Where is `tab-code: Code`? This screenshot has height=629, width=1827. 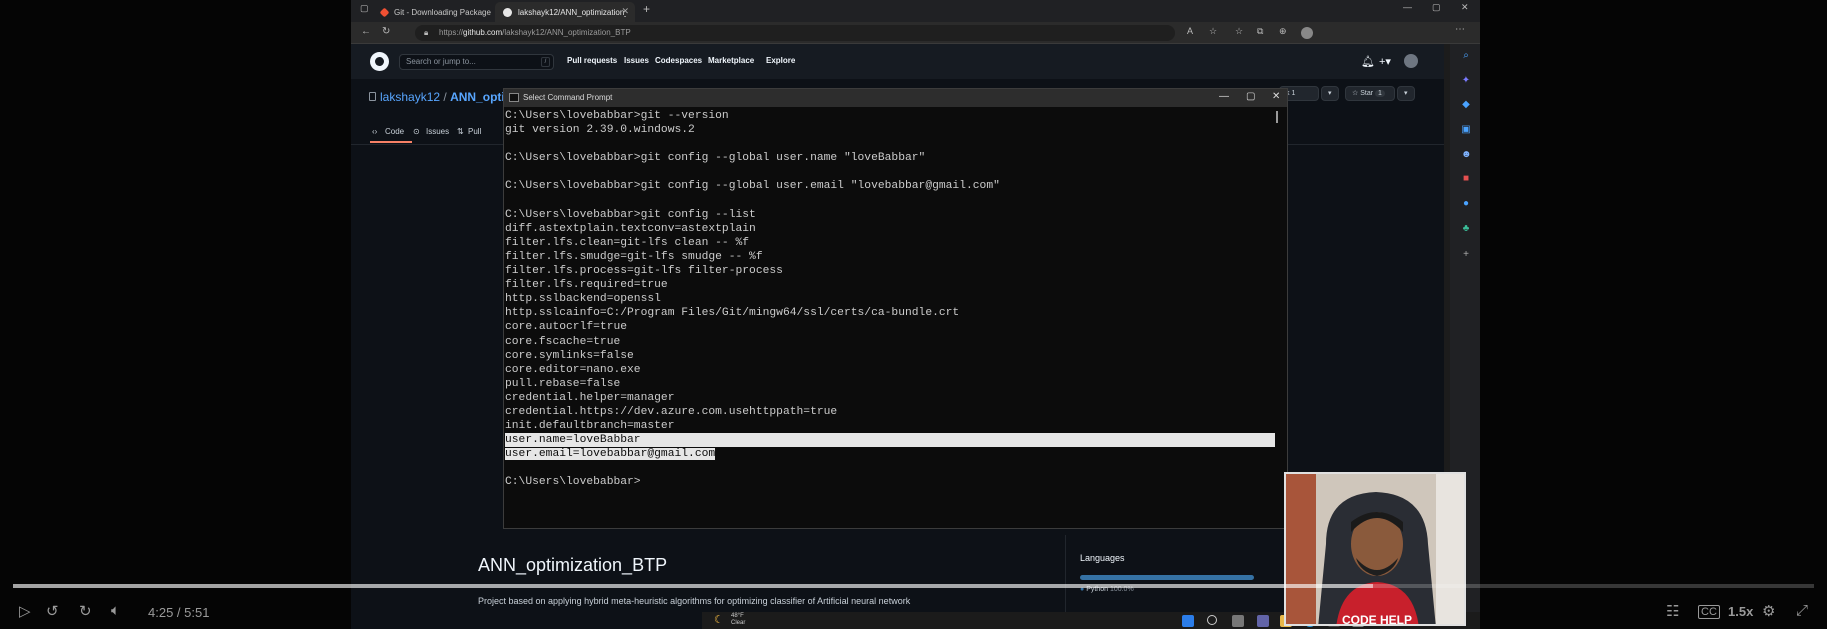
tab-code: Code is located at coordinates (394, 131).